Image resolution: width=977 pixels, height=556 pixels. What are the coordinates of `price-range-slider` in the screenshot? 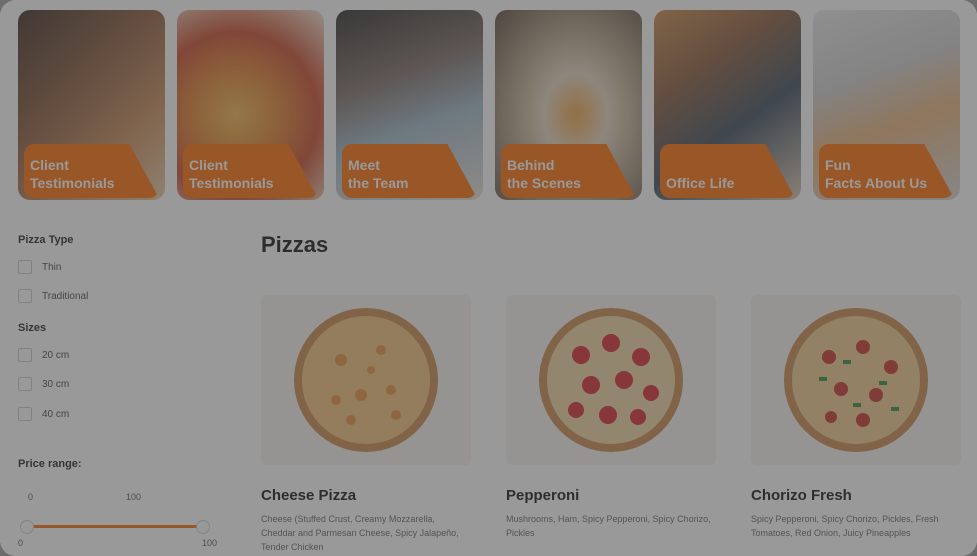 It's located at (115, 527).